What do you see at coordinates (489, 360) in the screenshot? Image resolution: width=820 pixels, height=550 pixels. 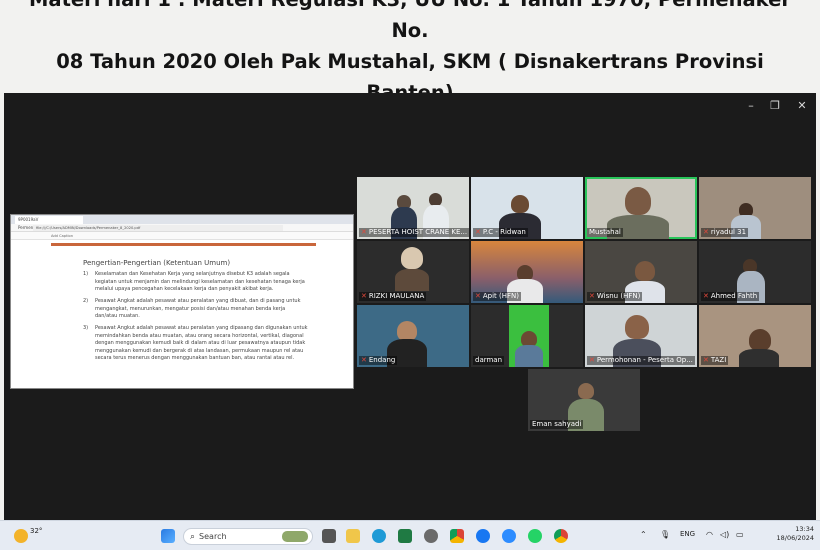 I see `participant-name: darman` at bounding box center [489, 360].